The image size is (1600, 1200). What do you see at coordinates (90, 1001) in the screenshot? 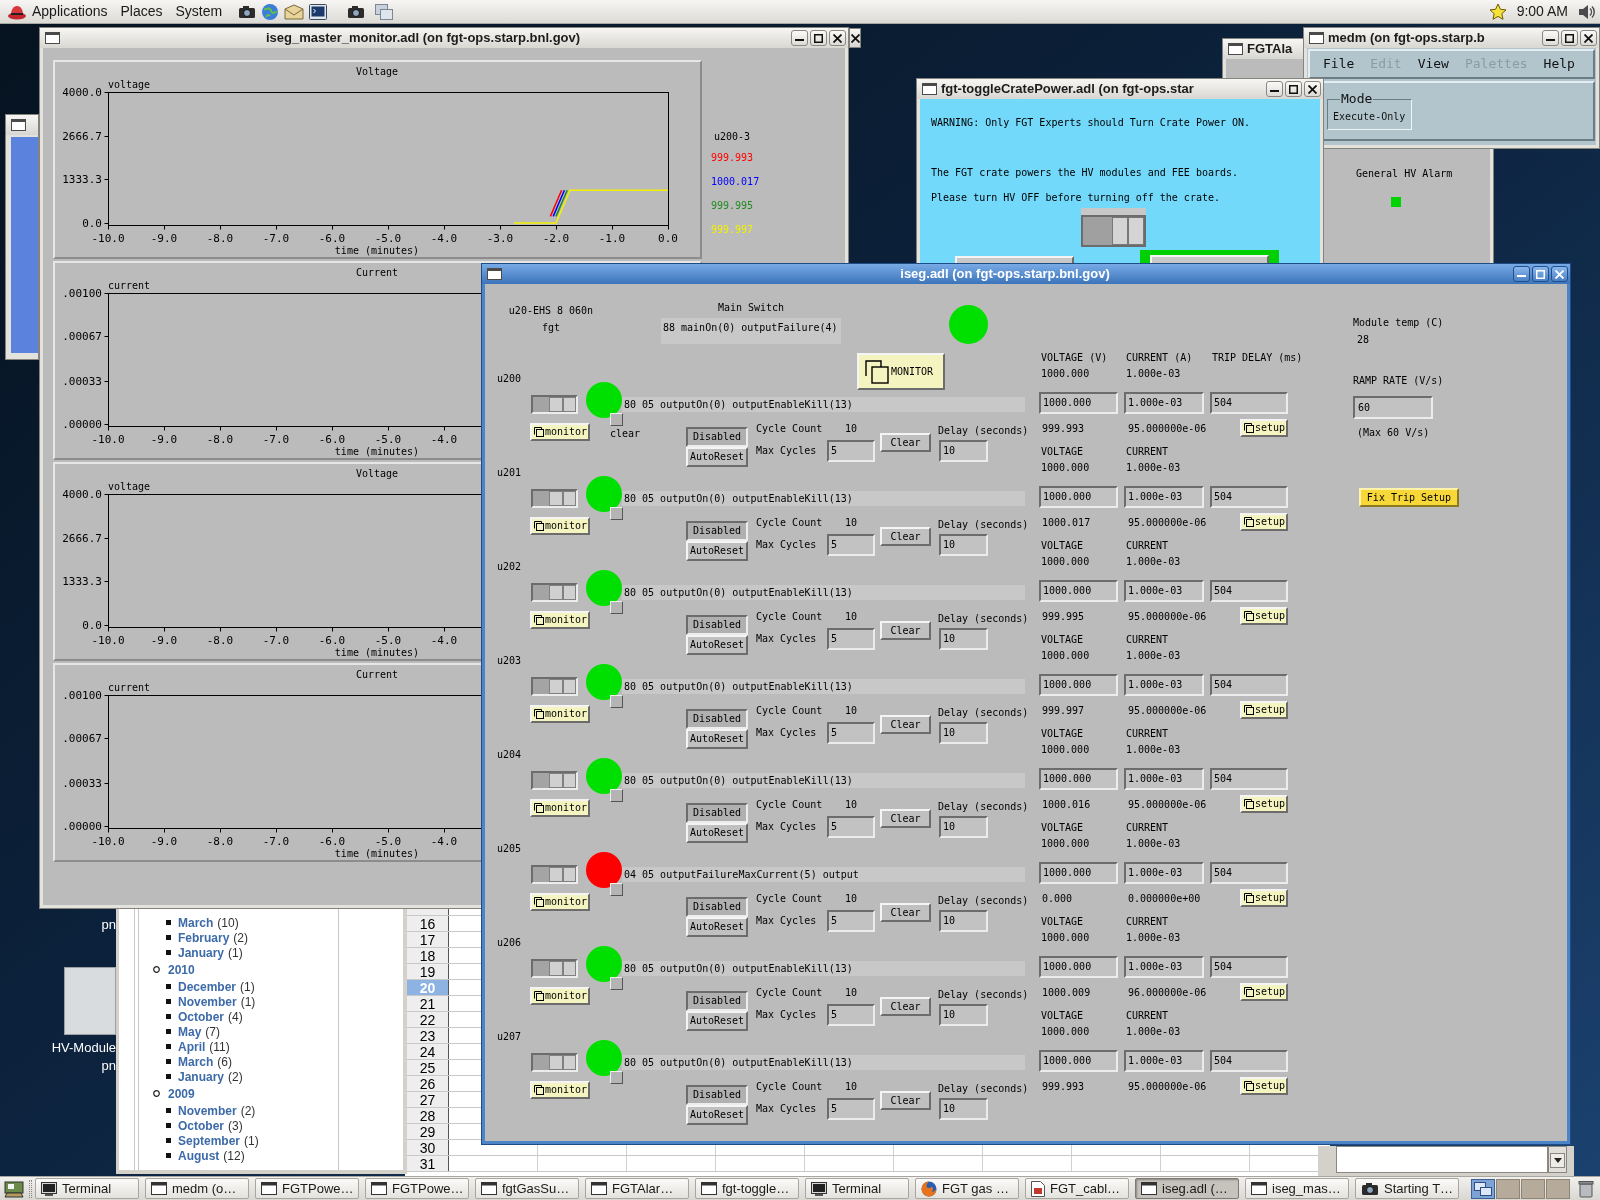
I see `thumbnail-image` at bounding box center [90, 1001].